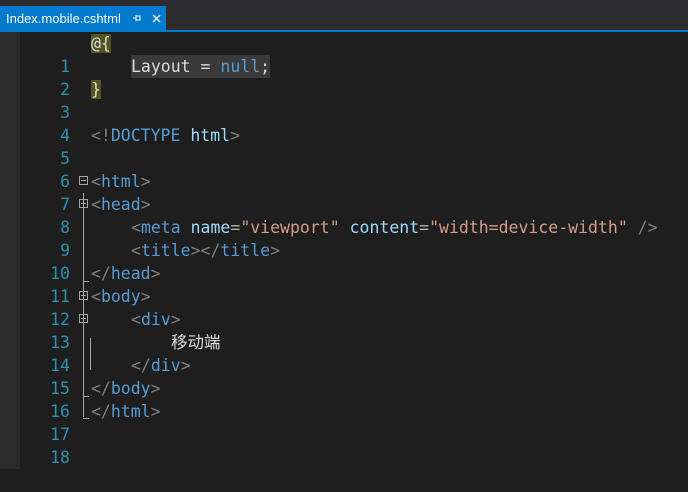  Describe the element at coordinates (528, 227) in the screenshot. I see `code-token: "width=device-width"` at that location.